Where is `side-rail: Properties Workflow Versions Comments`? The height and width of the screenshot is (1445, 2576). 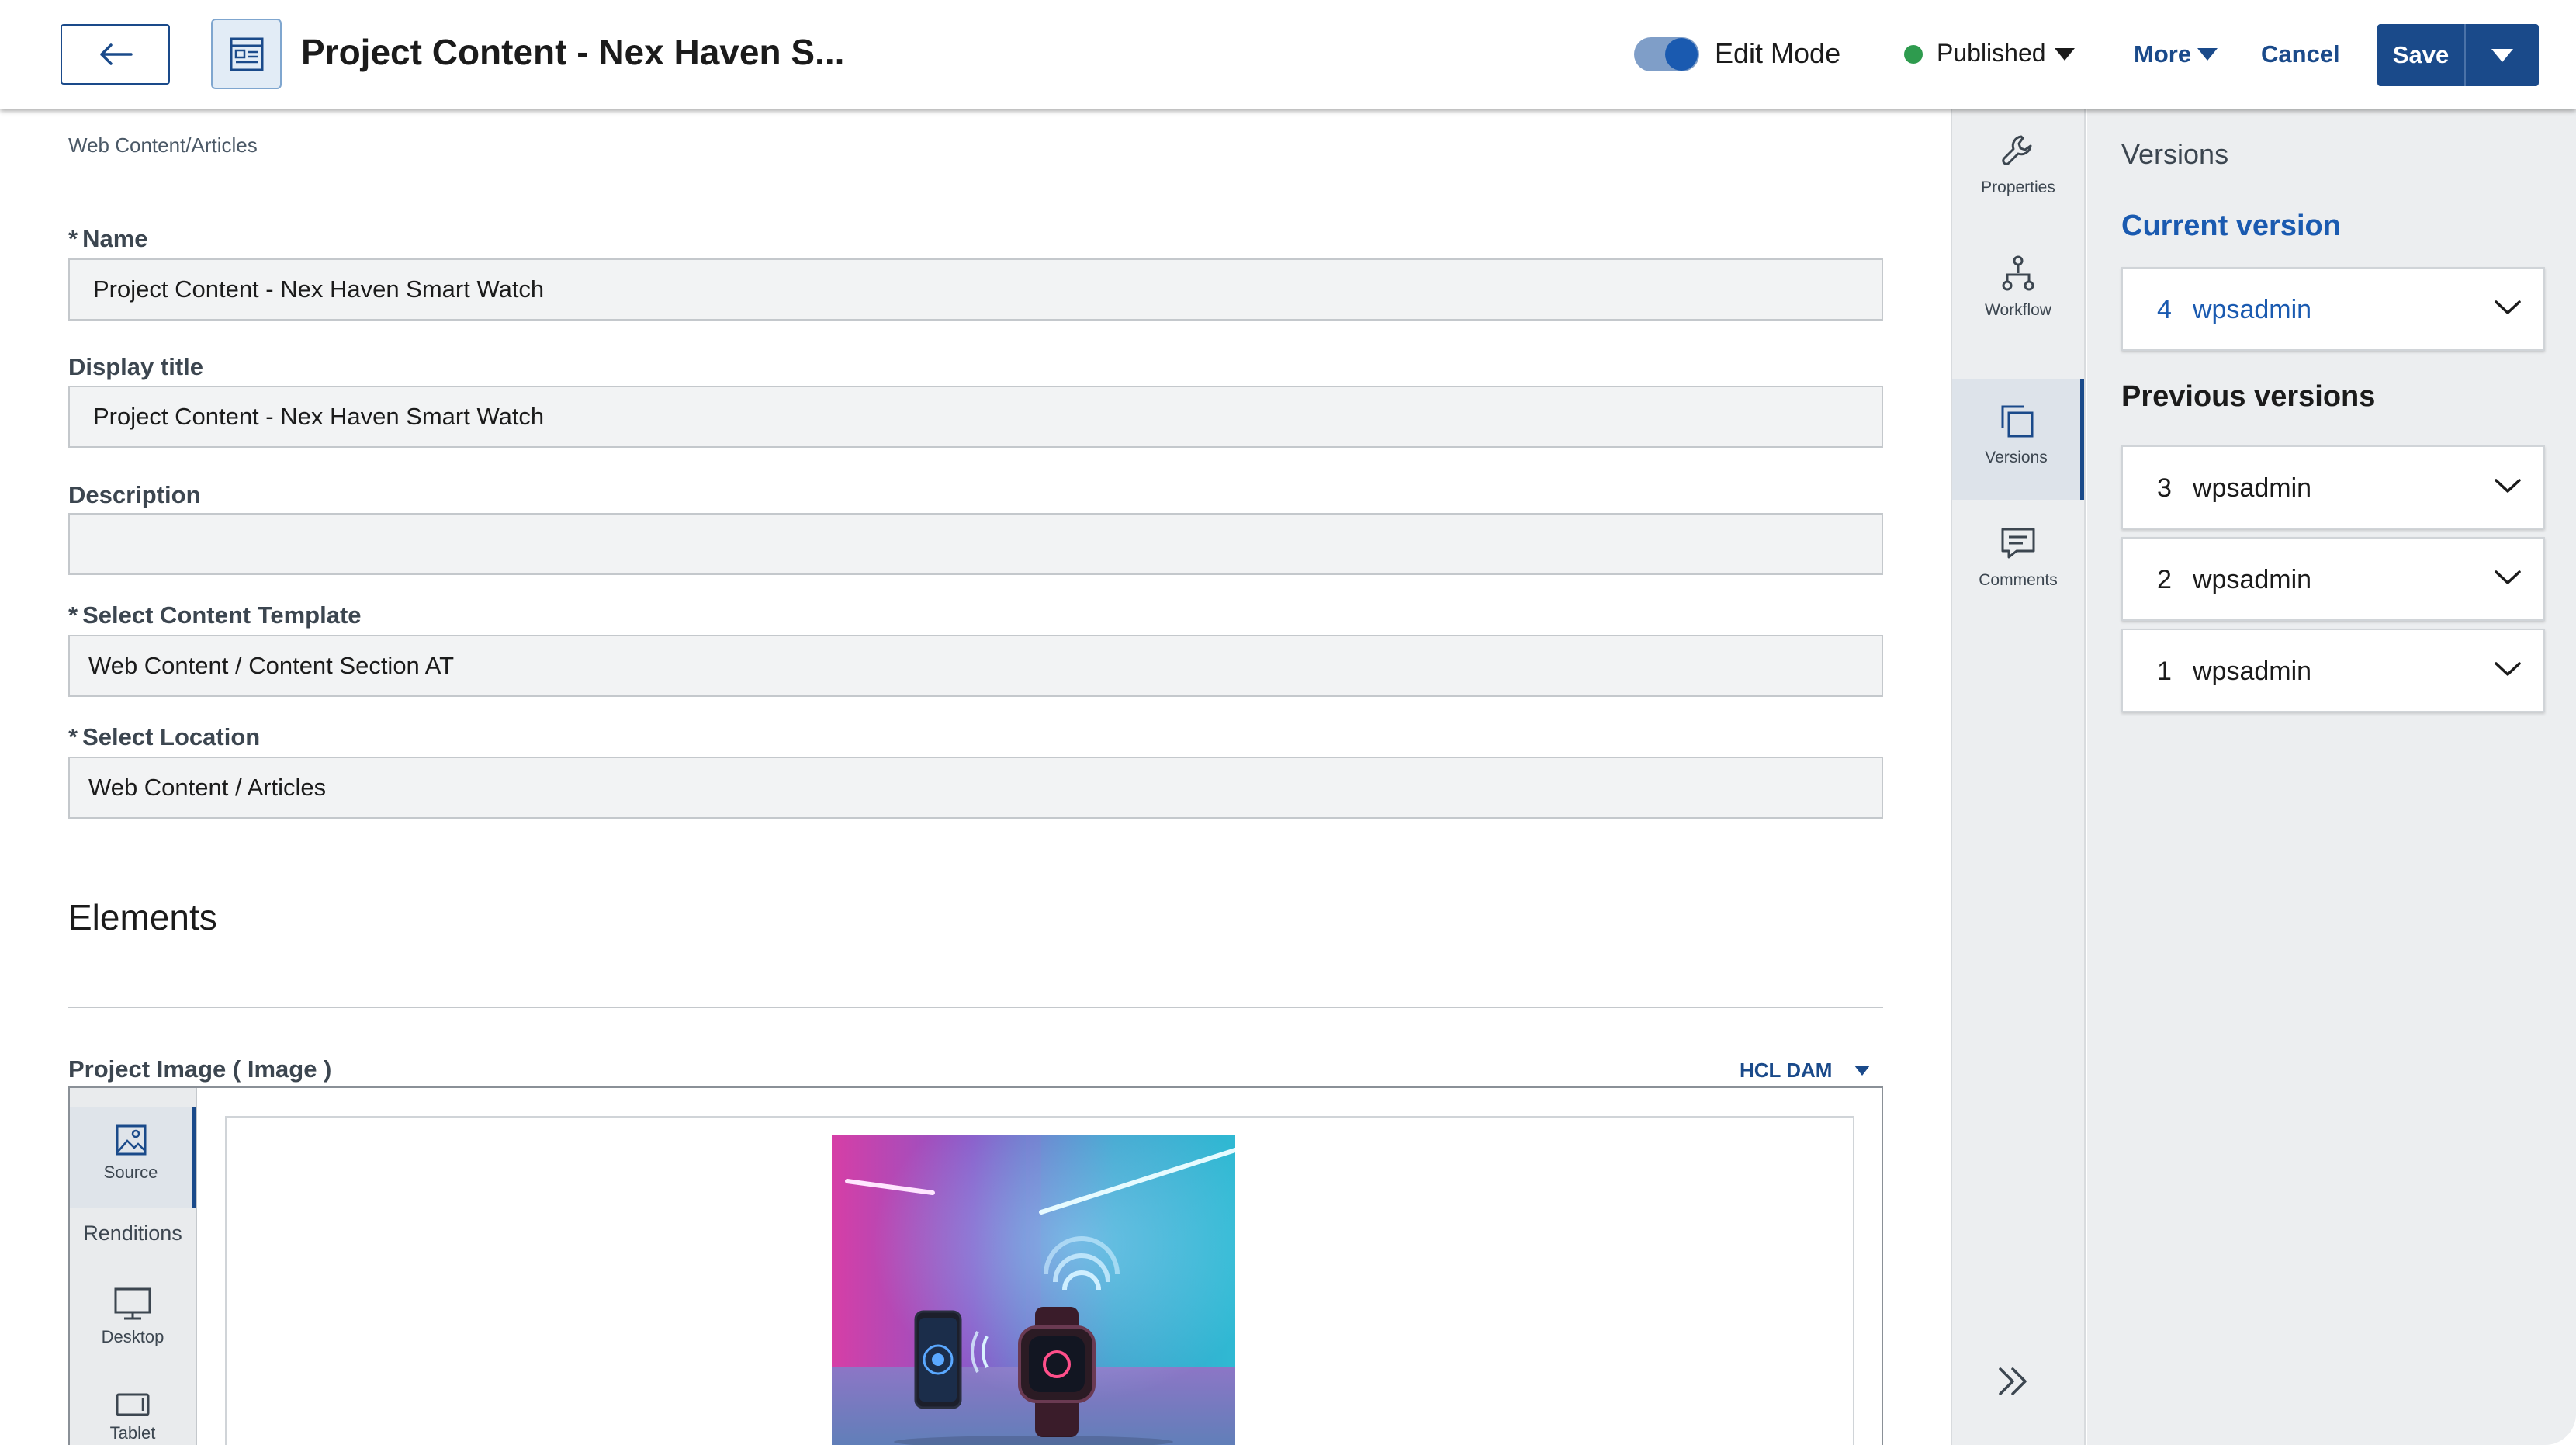 side-rail: Properties Workflow Versions Comments is located at coordinates (2018, 777).